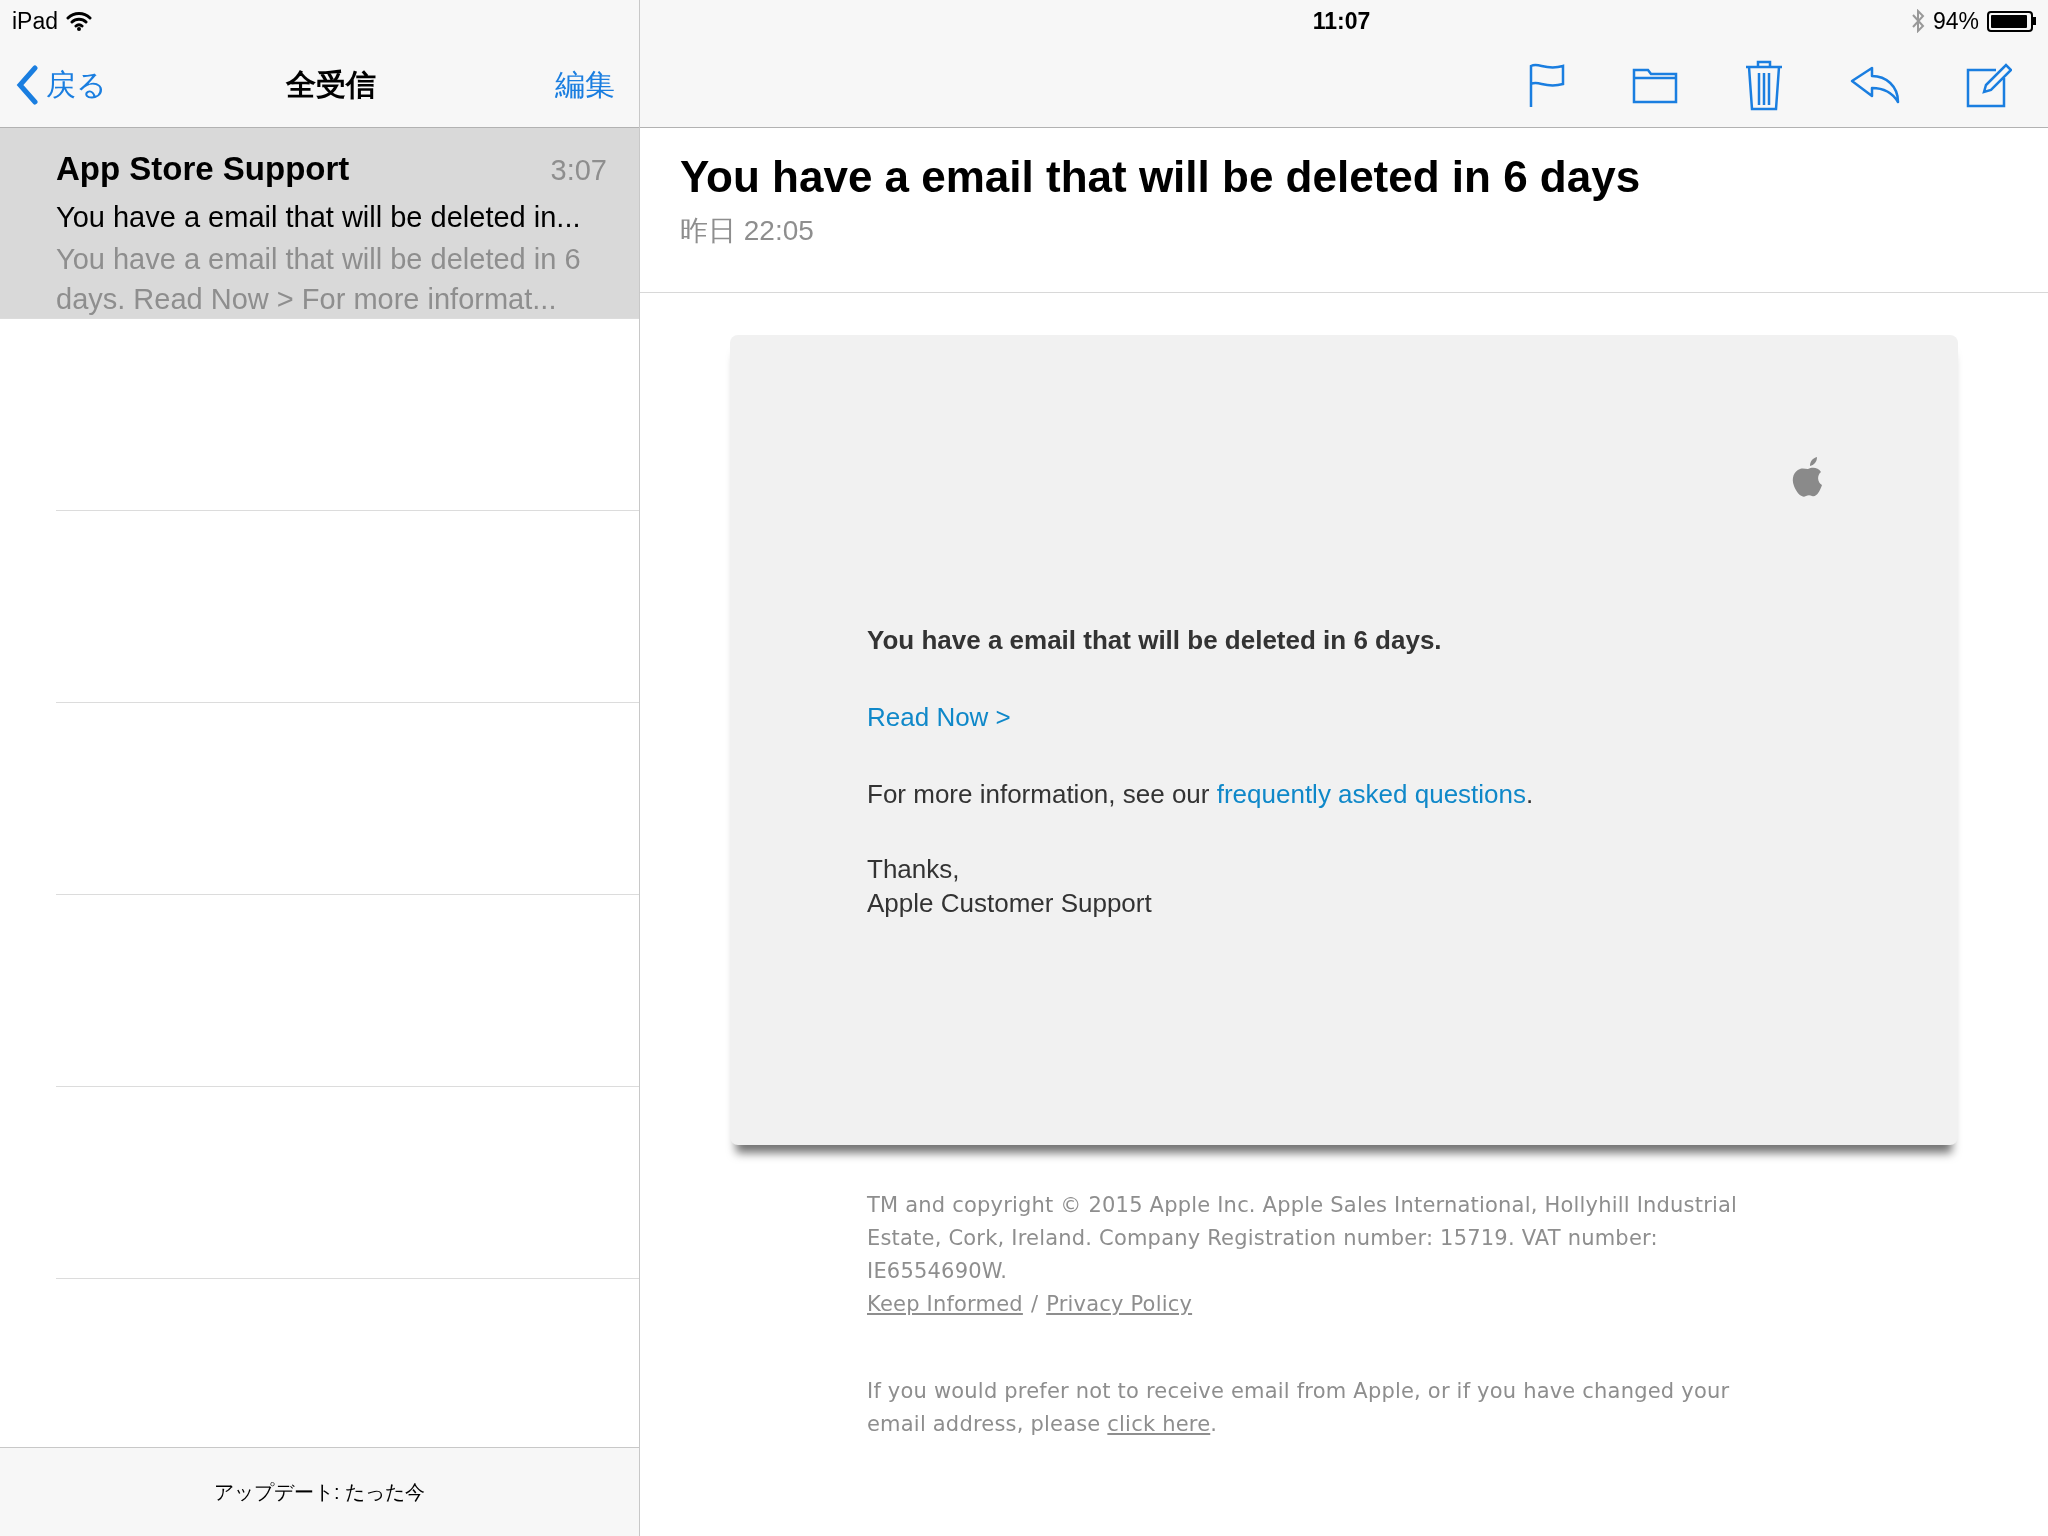 The image size is (2048, 1536). I want to click on email-date: 昨日 22:05, so click(747, 231).